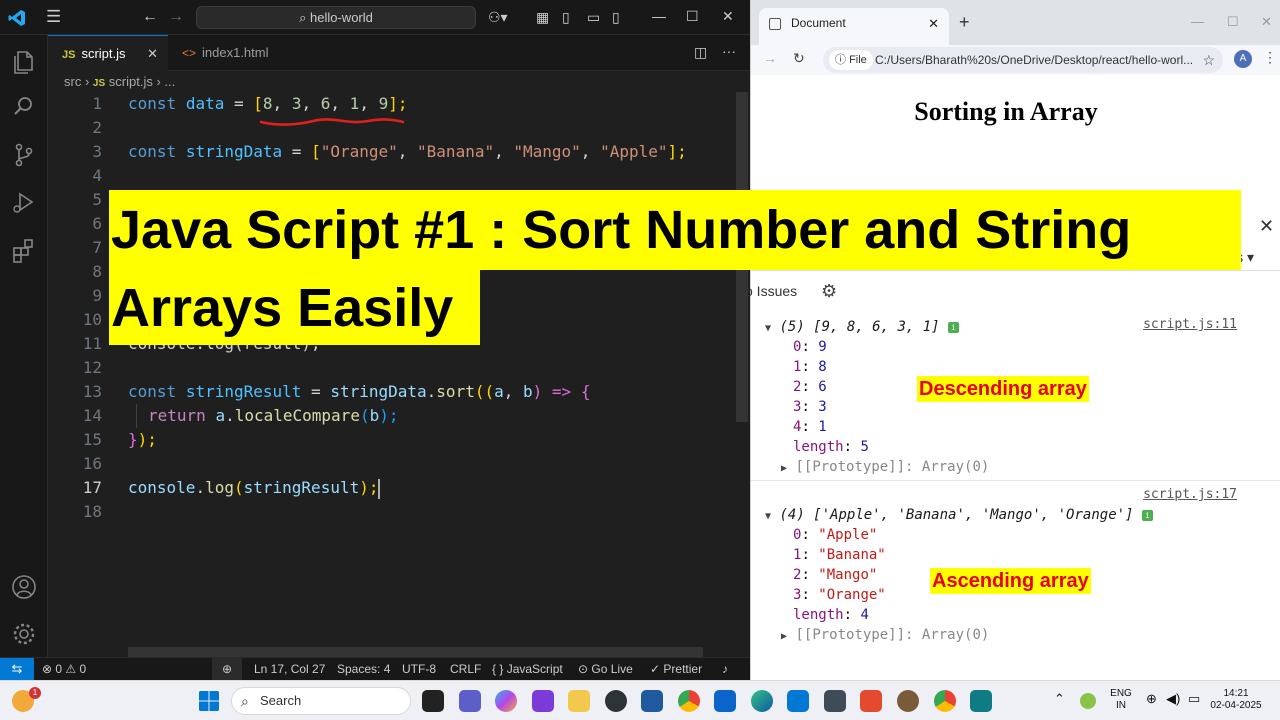  What do you see at coordinates (470, 701) in the screenshot?
I see `teams-icon` at bounding box center [470, 701].